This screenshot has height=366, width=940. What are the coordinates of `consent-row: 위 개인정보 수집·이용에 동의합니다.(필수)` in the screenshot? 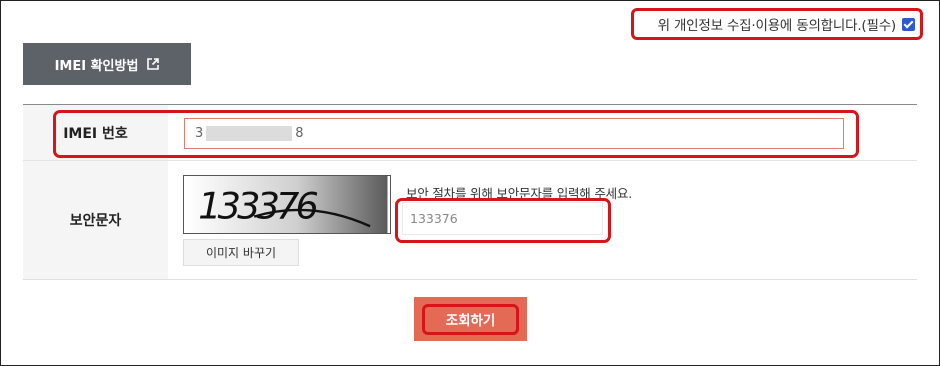 It's located at (777, 24).